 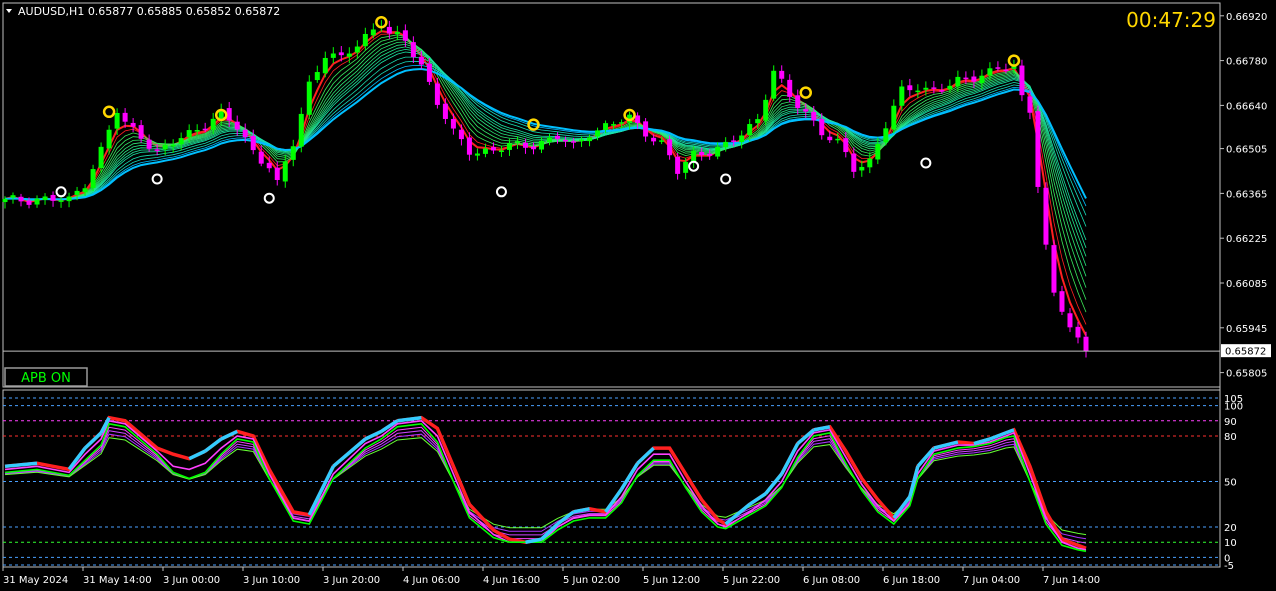 I want to click on current-price-label: 0.65872, so click(x=1245, y=352).